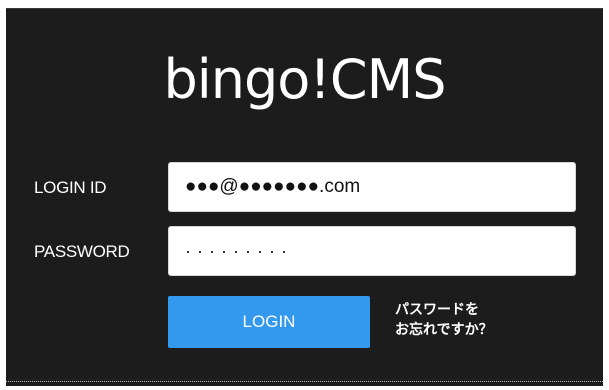 This screenshot has width=609, height=390. I want to click on app-logo: bingo!CMS, so click(304, 79).